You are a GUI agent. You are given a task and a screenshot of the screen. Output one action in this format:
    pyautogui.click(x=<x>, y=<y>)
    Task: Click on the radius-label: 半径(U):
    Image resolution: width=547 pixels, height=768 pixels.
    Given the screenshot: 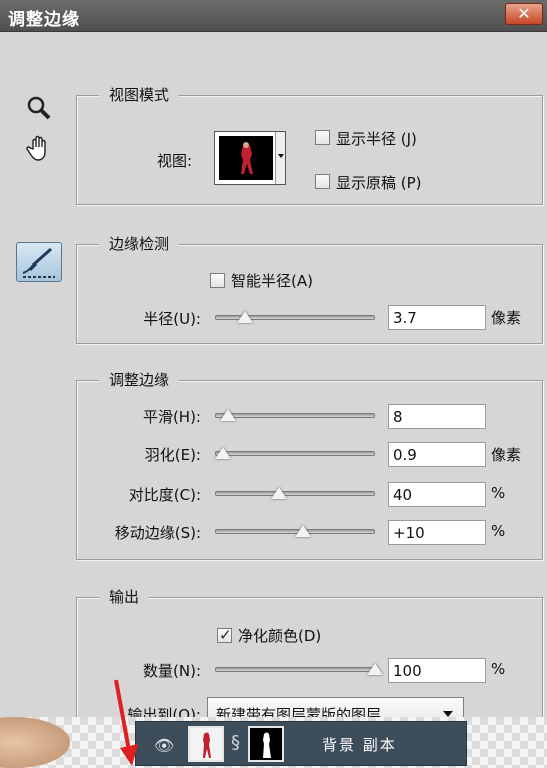 What is the action you would take?
    pyautogui.click(x=172, y=319)
    